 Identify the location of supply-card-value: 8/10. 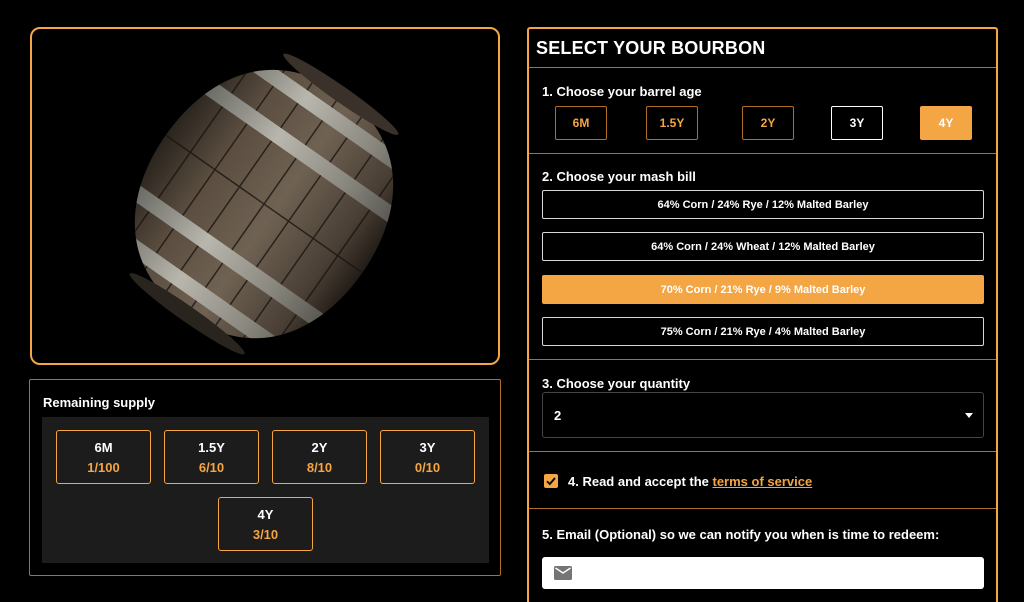
(319, 467).